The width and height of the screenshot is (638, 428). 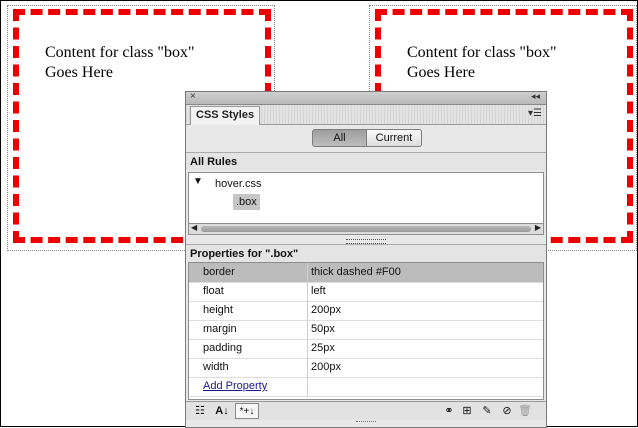 What do you see at coordinates (216, 367) in the screenshot?
I see `property-name: width` at bounding box center [216, 367].